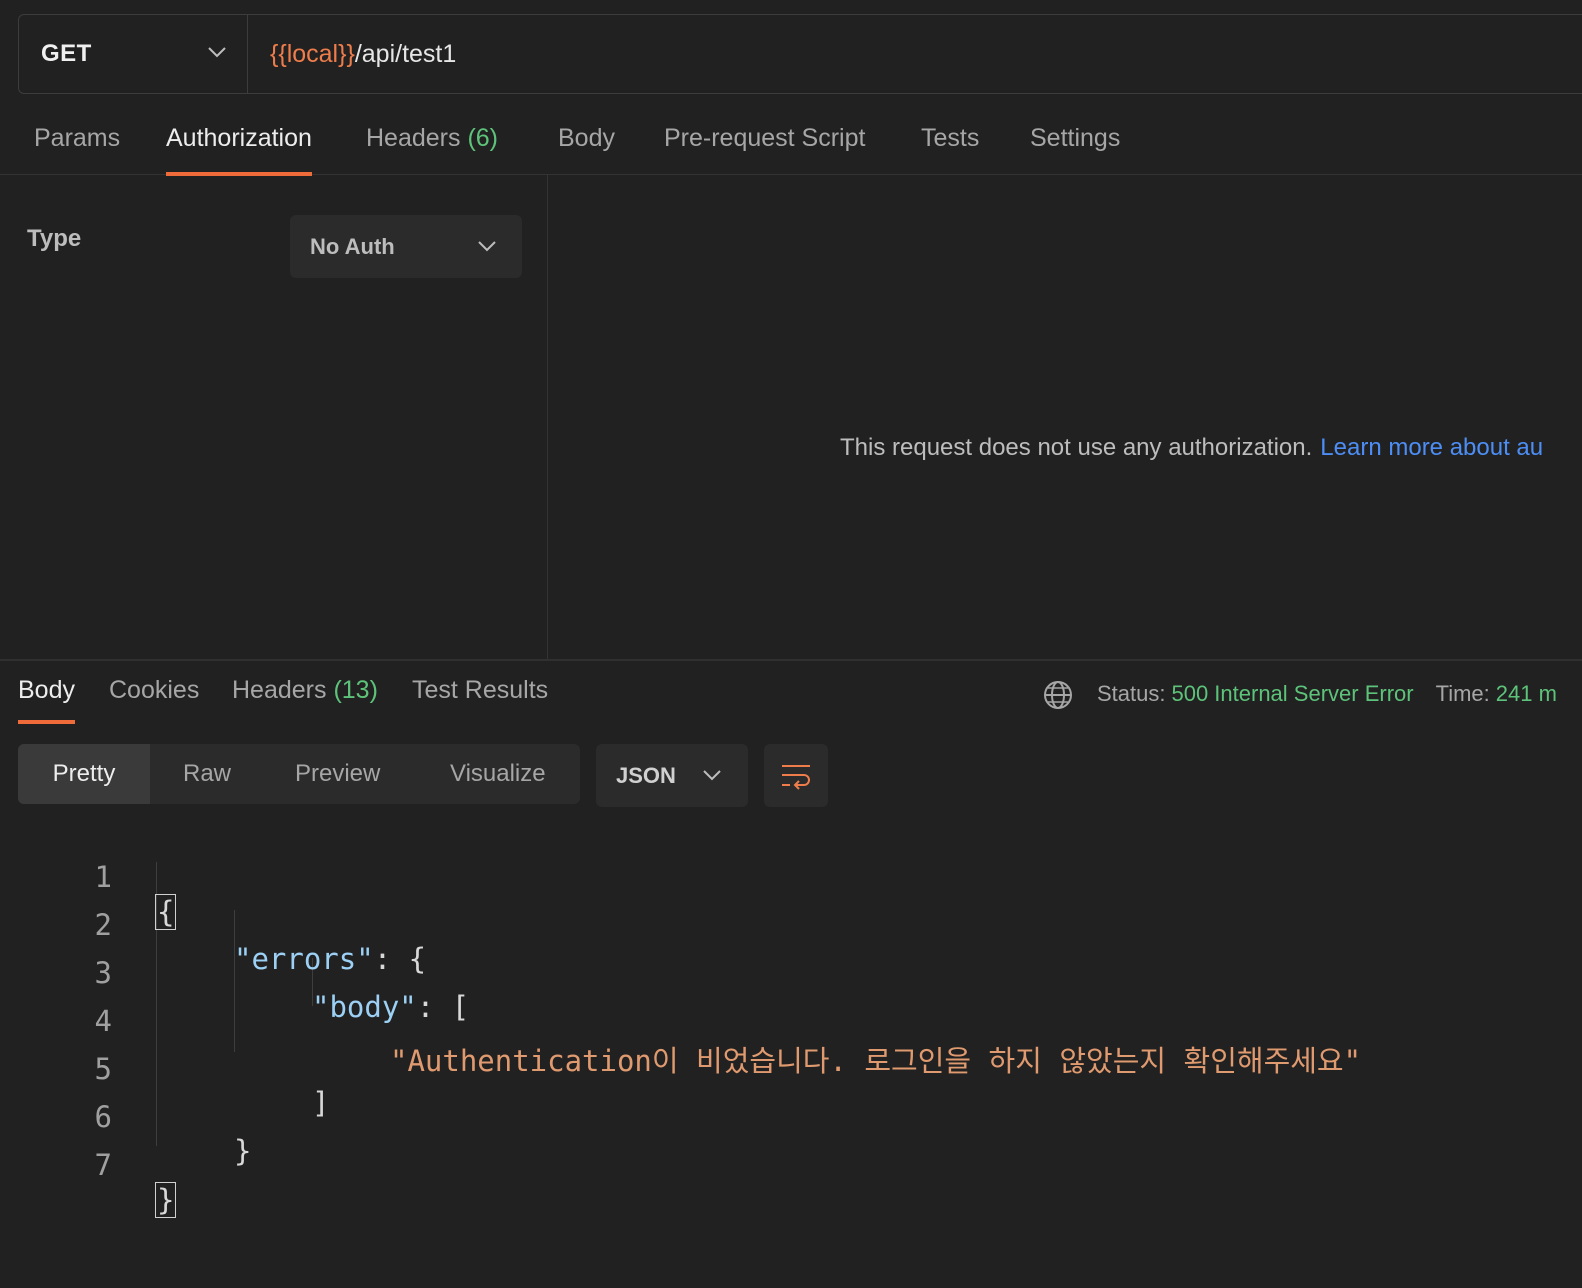 The width and height of the screenshot is (1582, 1288). What do you see at coordinates (950, 149) in the screenshot?
I see `tab-tests: Tests` at bounding box center [950, 149].